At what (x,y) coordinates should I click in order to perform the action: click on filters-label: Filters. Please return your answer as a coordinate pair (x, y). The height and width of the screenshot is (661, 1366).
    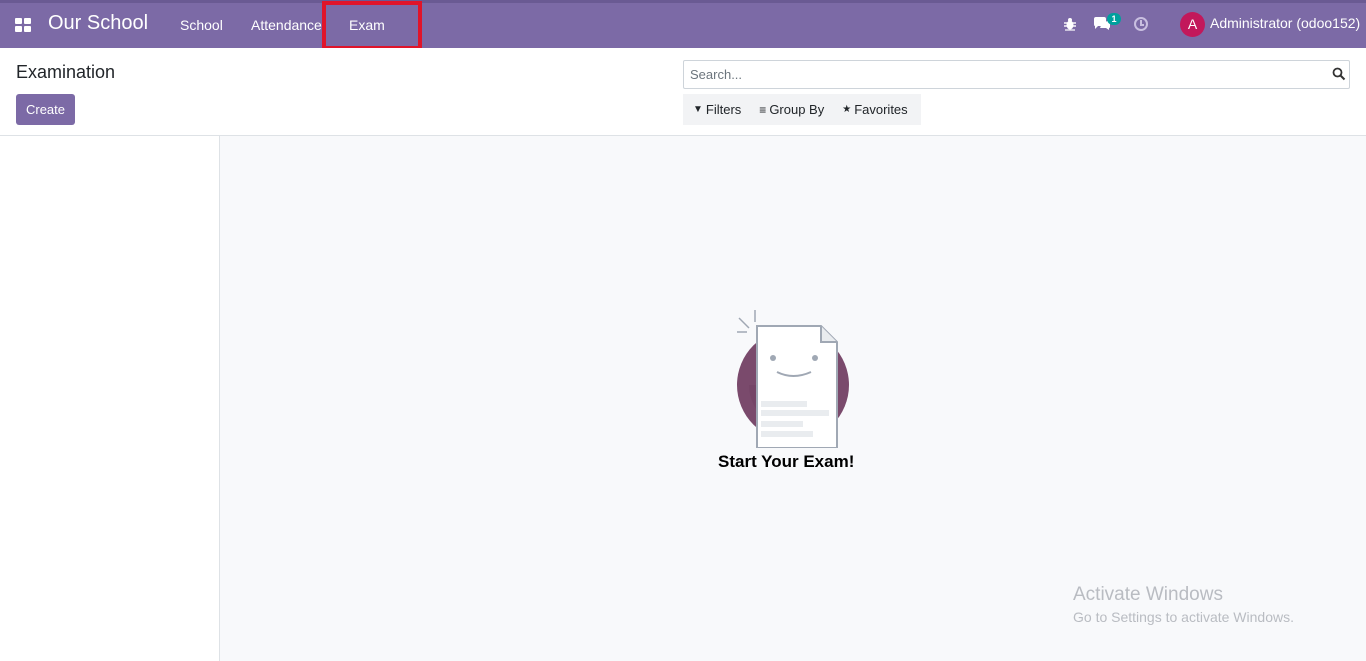
    Looking at the image, I should click on (723, 109).